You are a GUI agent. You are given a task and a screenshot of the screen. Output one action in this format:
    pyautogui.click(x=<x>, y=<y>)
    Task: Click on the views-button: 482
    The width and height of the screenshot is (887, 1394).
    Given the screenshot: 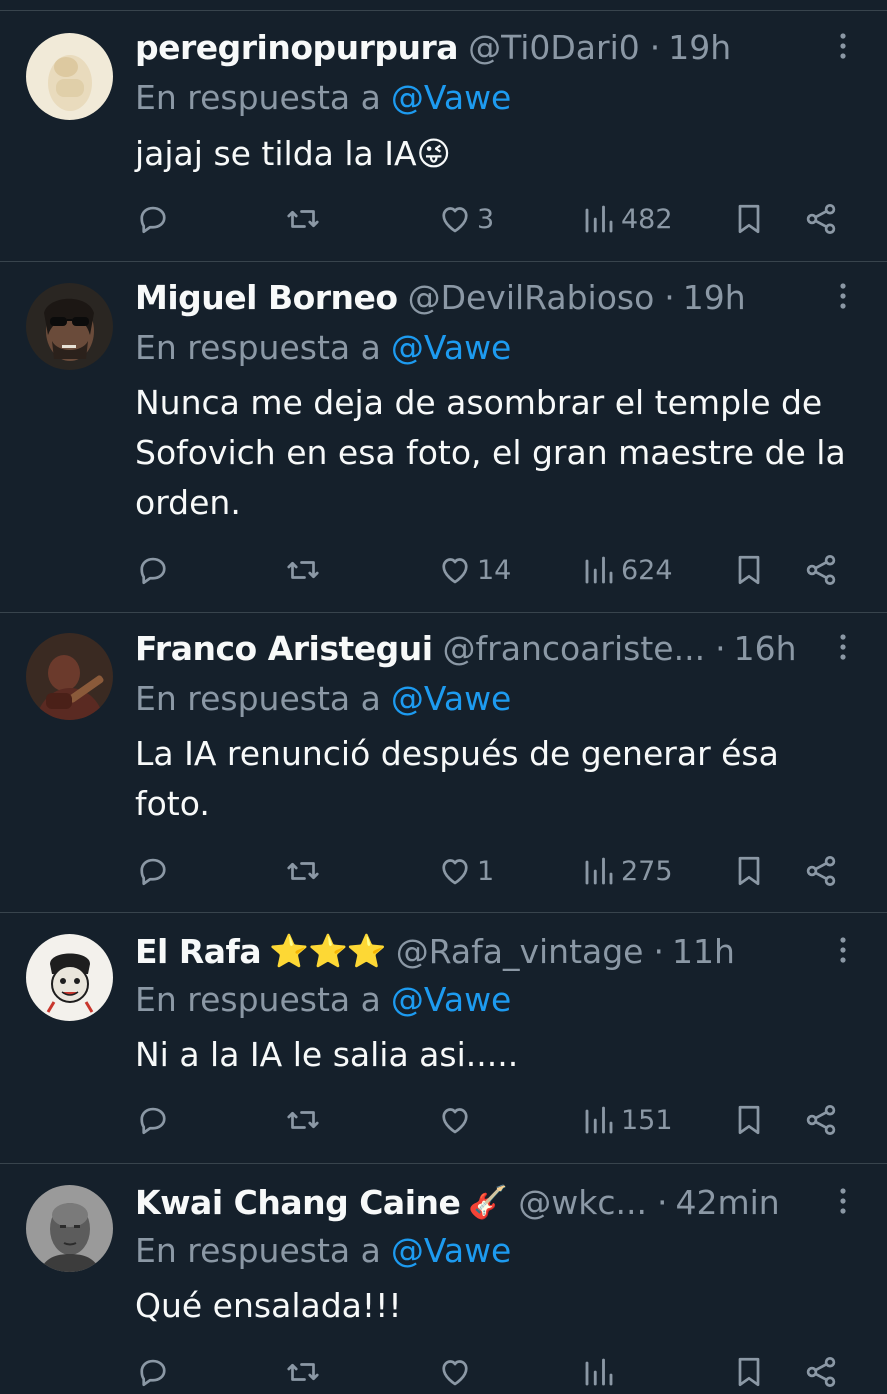 What is the action you would take?
    pyautogui.click(x=627, y=219)
    